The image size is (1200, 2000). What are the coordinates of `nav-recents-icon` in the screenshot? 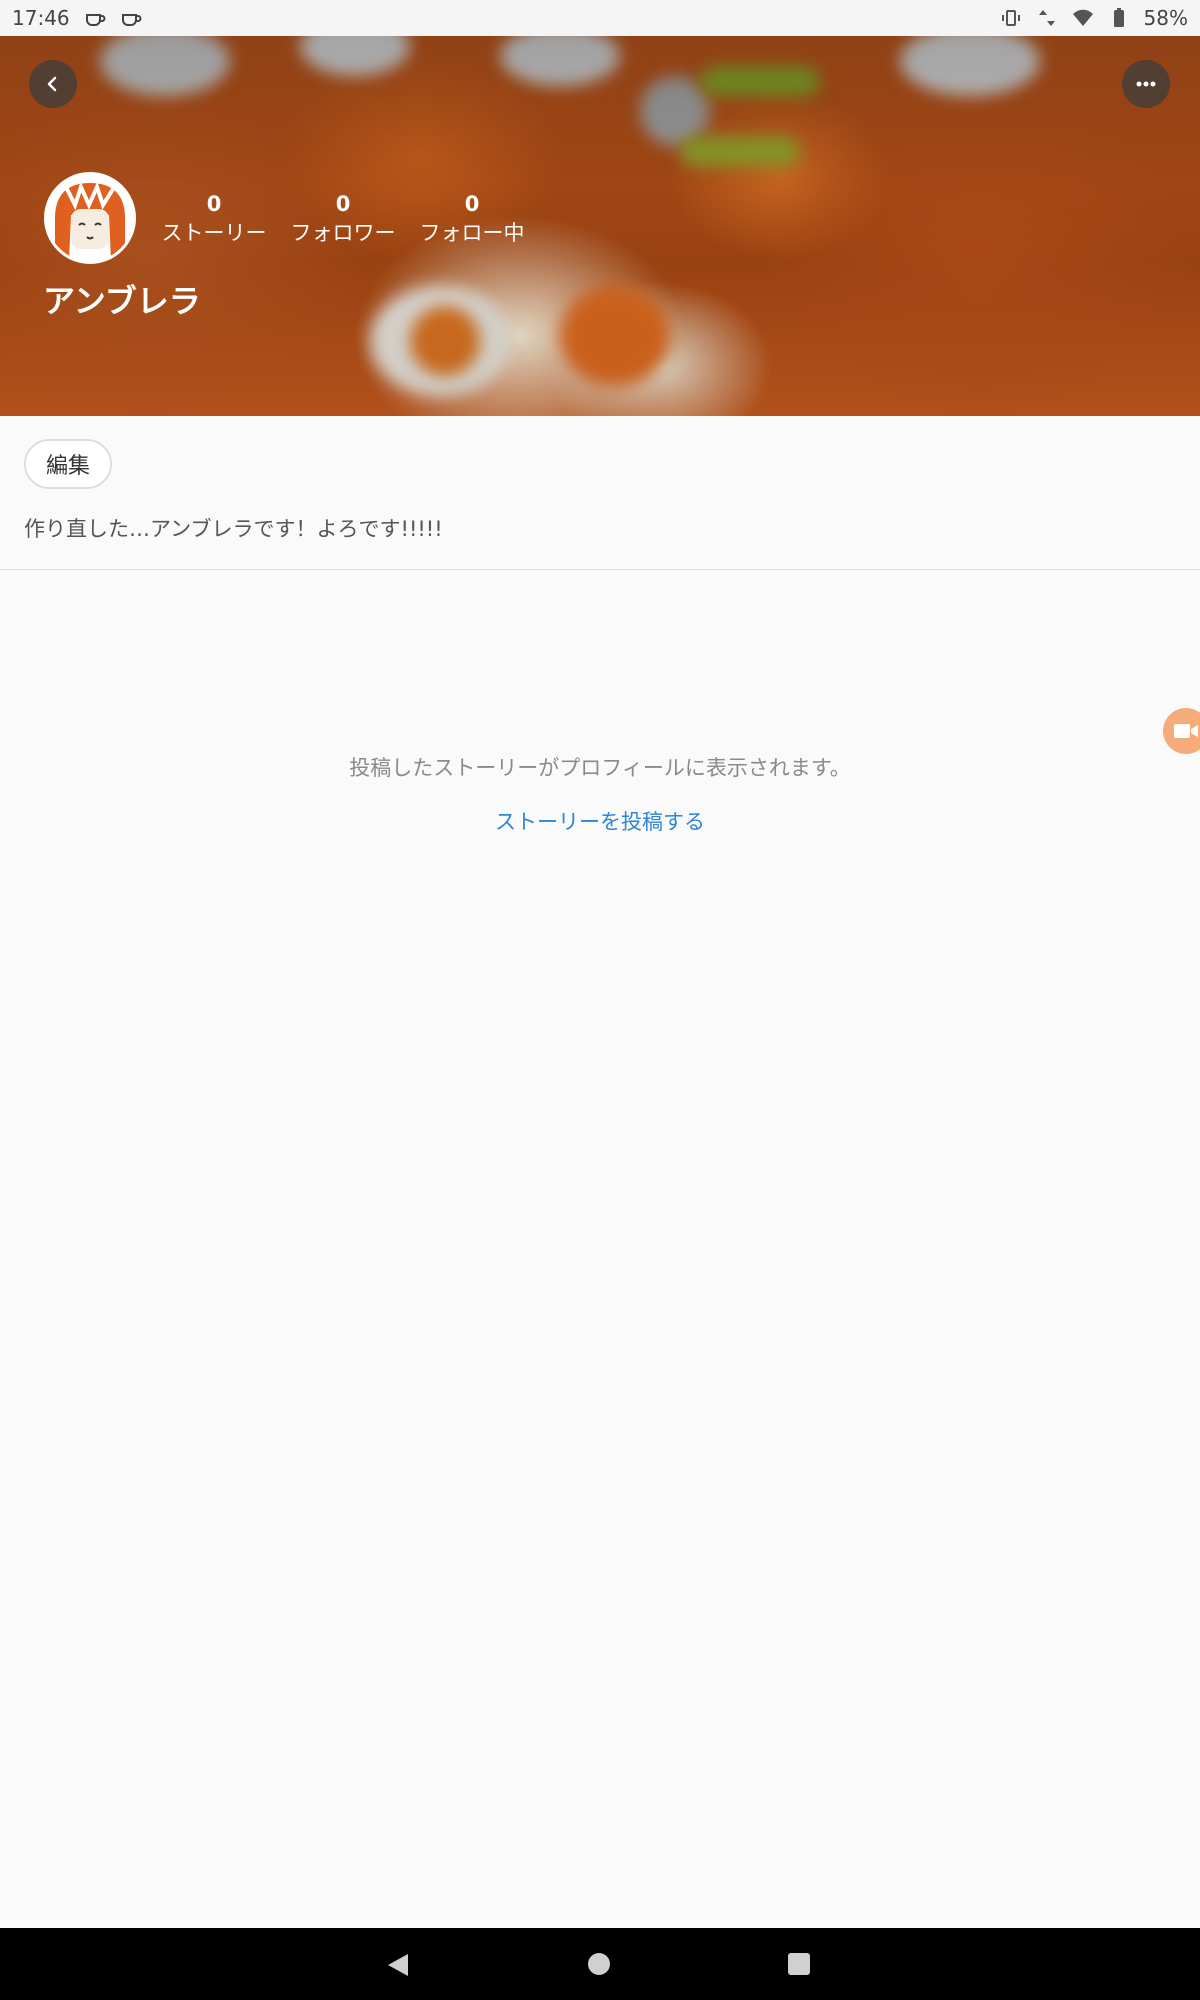 It's located at (799, 1964).